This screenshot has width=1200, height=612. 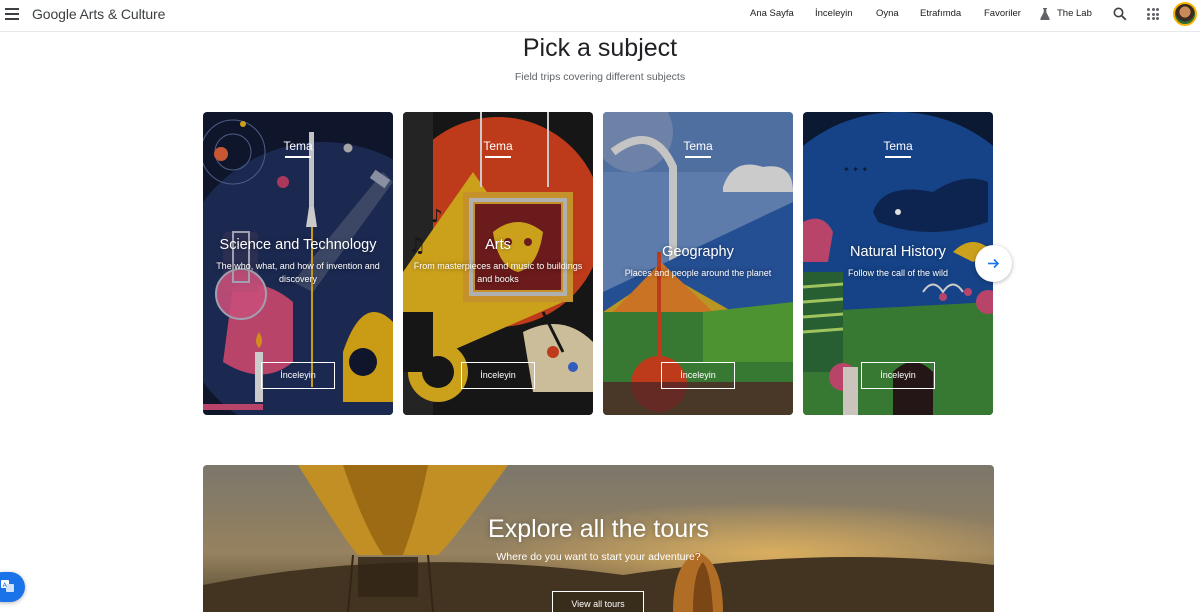 I want to click on explore-geography-button: İnceleyin, so click(x=698, y=375).